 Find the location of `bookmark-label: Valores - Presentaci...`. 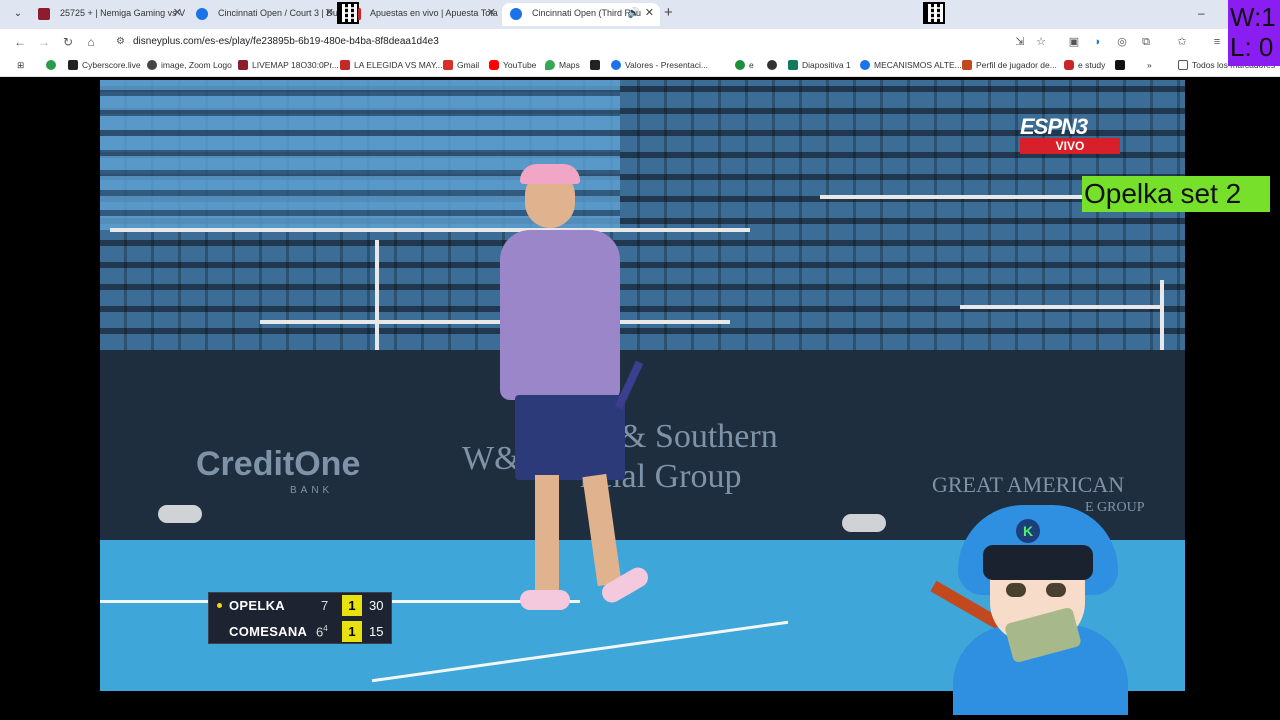

bookmark-label: Valores - Presentaci... is located at coordinates (666, 65).